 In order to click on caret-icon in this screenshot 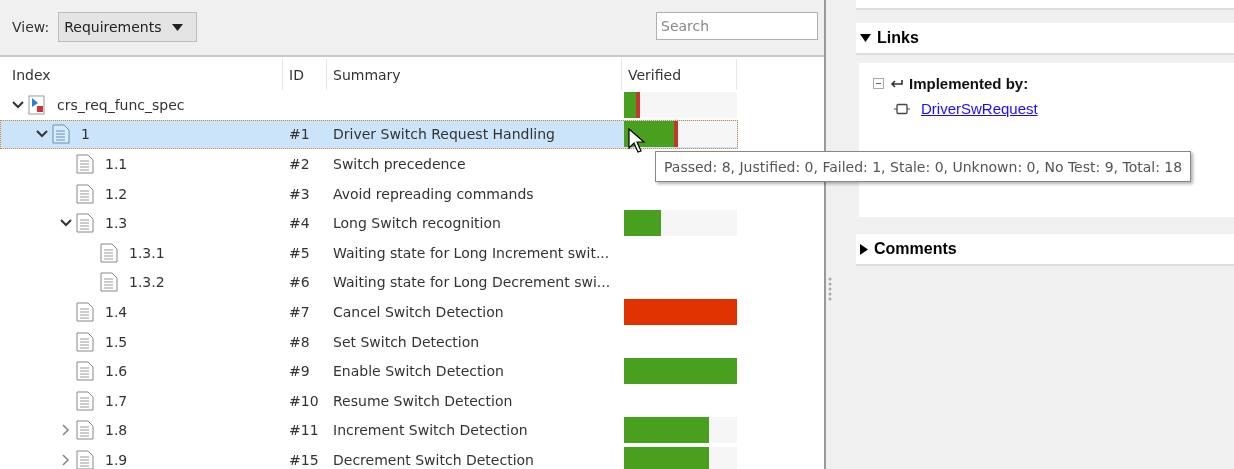, I will do `click(178, 27)`.